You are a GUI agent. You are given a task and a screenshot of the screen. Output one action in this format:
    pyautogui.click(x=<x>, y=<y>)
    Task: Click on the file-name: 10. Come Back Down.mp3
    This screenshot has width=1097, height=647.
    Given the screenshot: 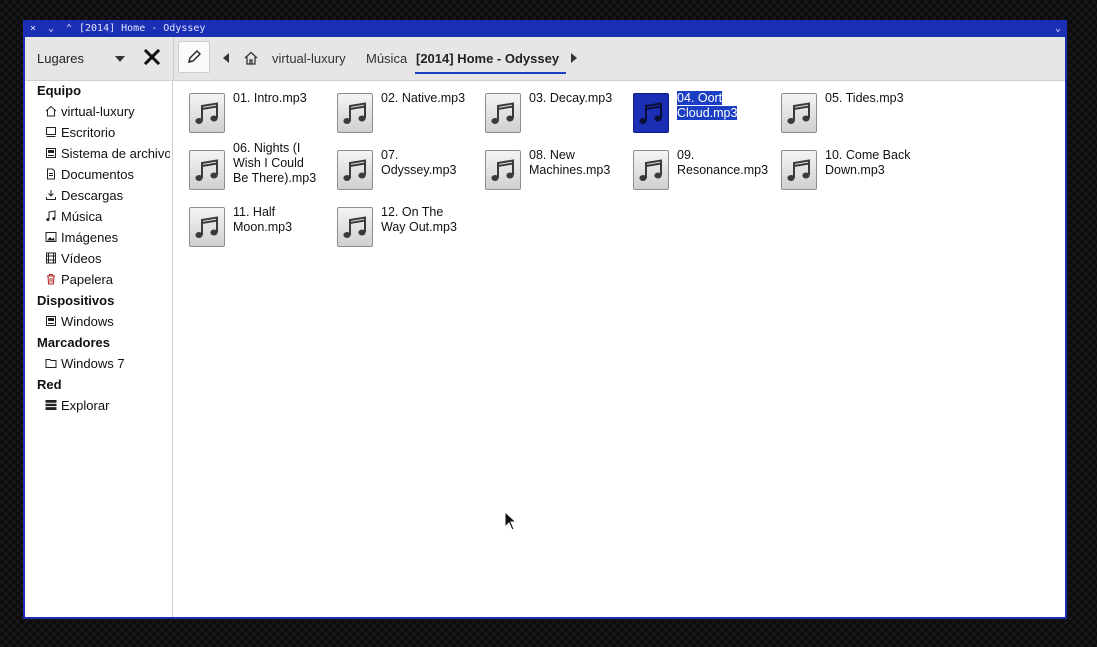 What is the action you would take?
    pyautogui.click(x=868, y=162)
    